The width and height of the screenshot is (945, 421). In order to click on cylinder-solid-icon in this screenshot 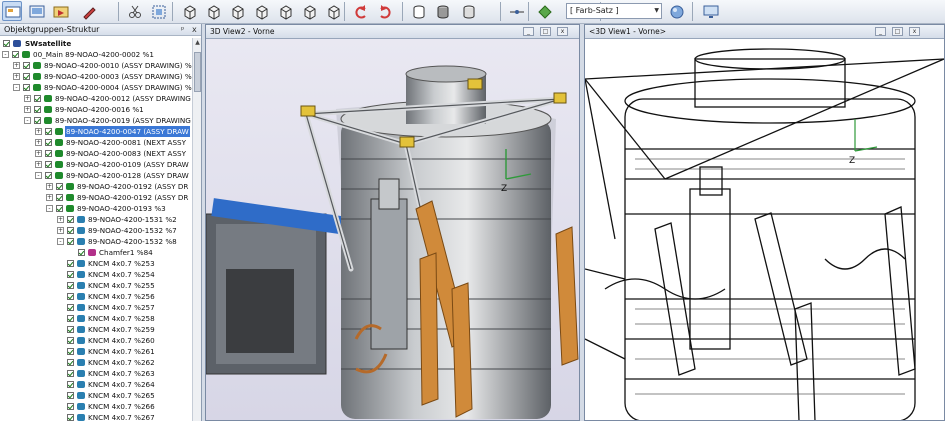, I will do `click(442, 11)`.